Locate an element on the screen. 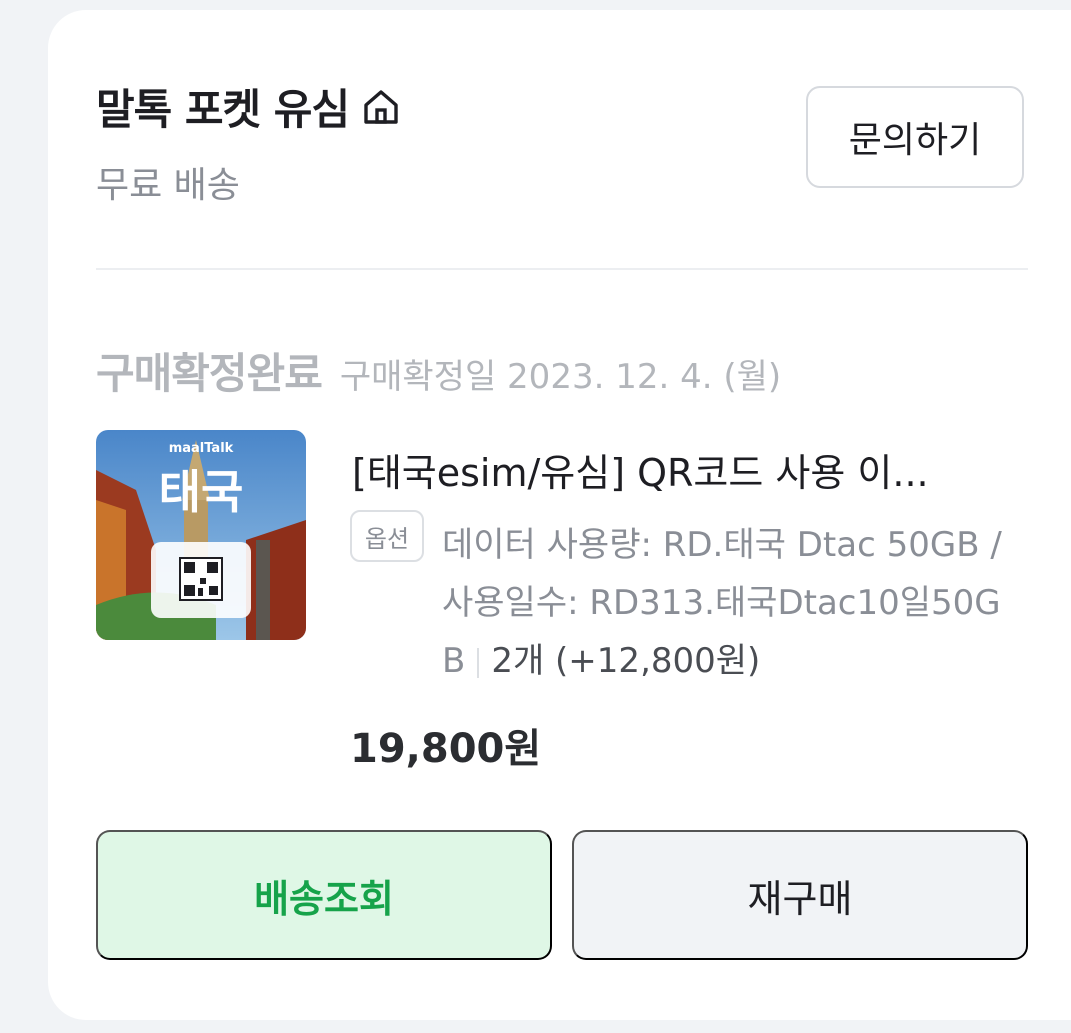  thumbnail-label: 태국 is located at coordinates (201, 492).